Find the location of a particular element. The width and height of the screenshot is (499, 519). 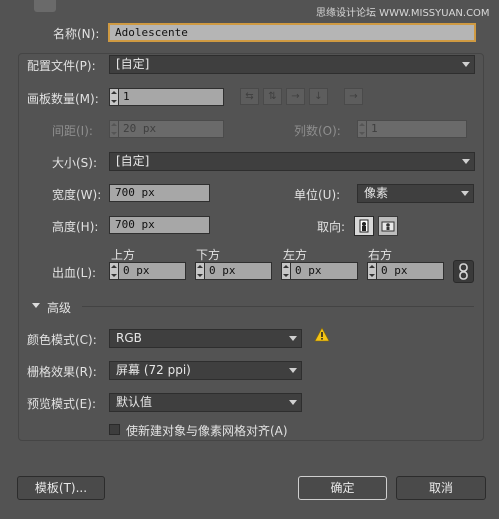

bleed-bottom-stepper is located at coordinates (200, 271).